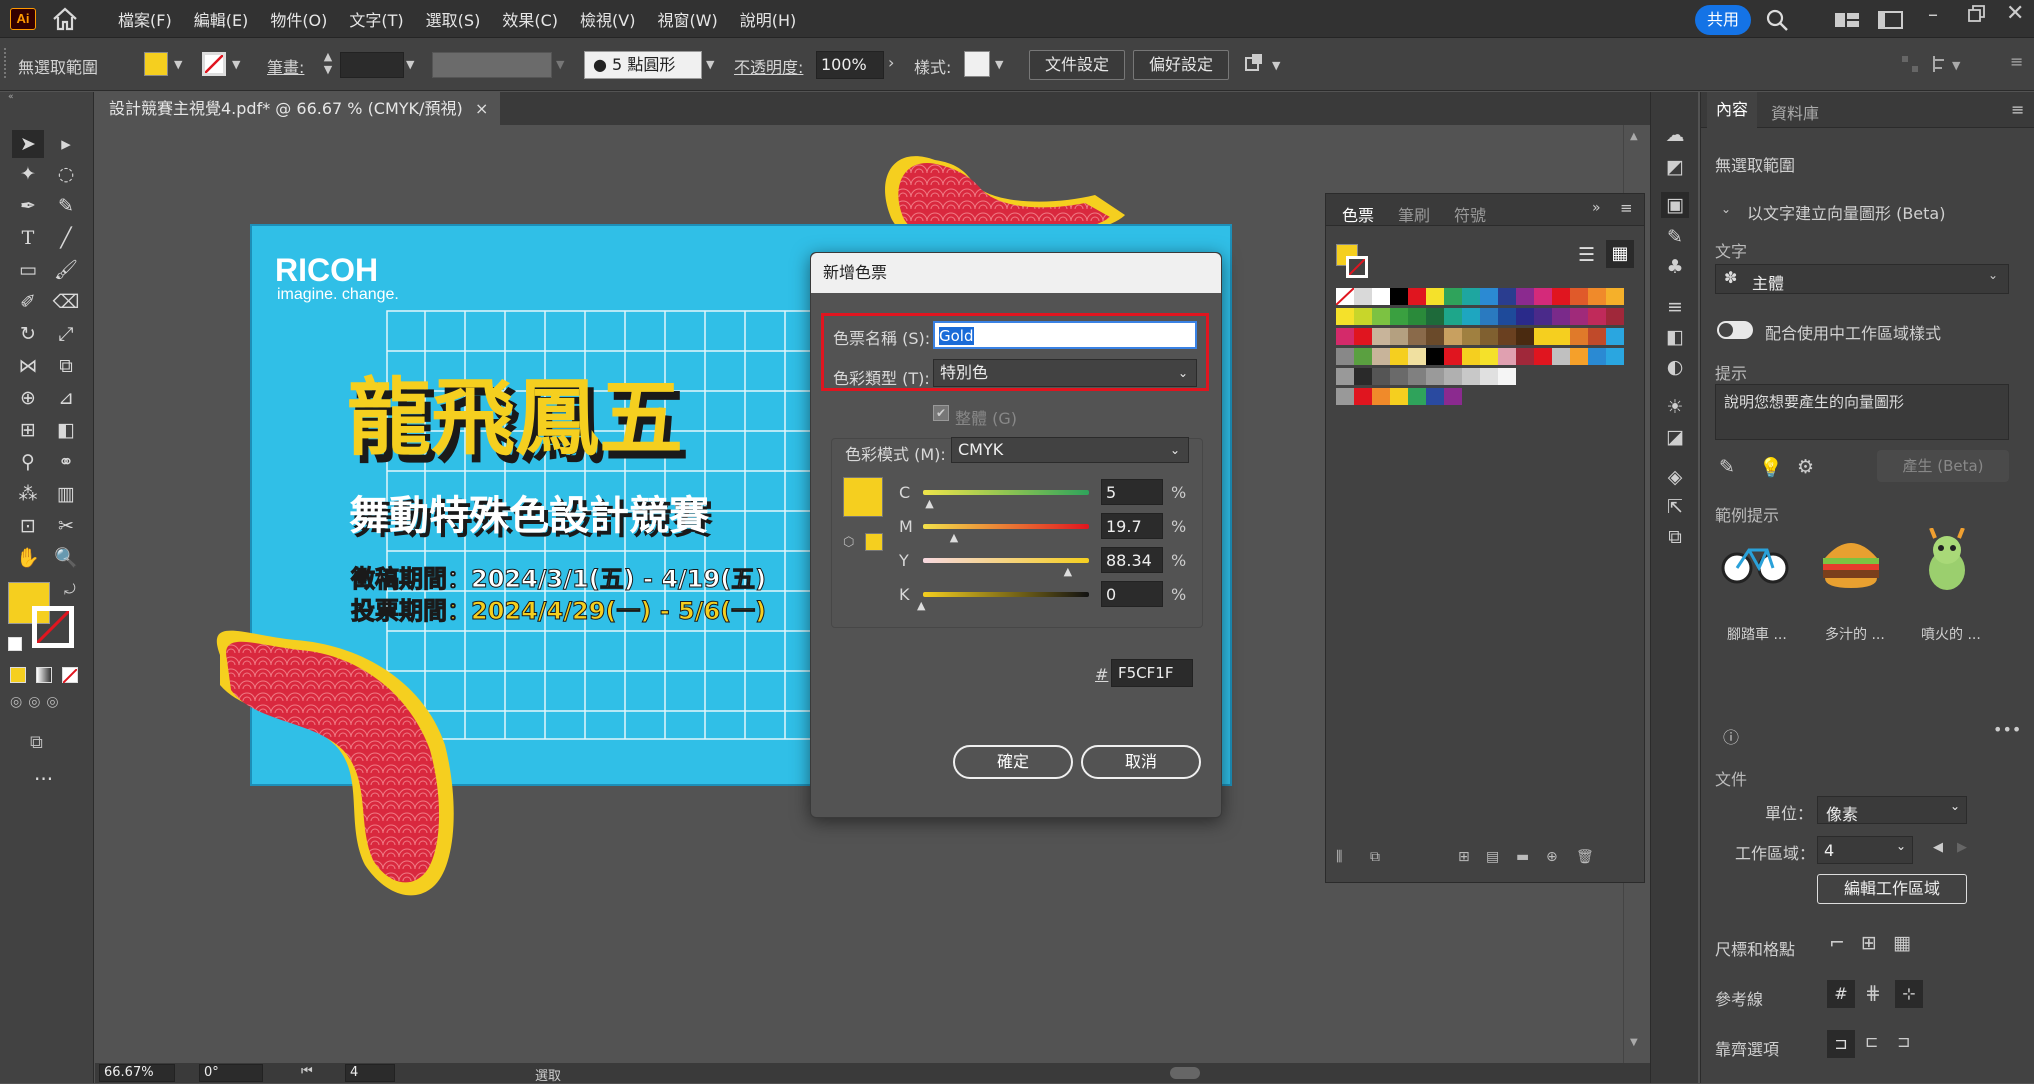 The image size is (2034, 1084). Describe the element at coordinates (1903, 1041) in the screenshot. I see `snap-glyph-icon: ⊐` at that location.